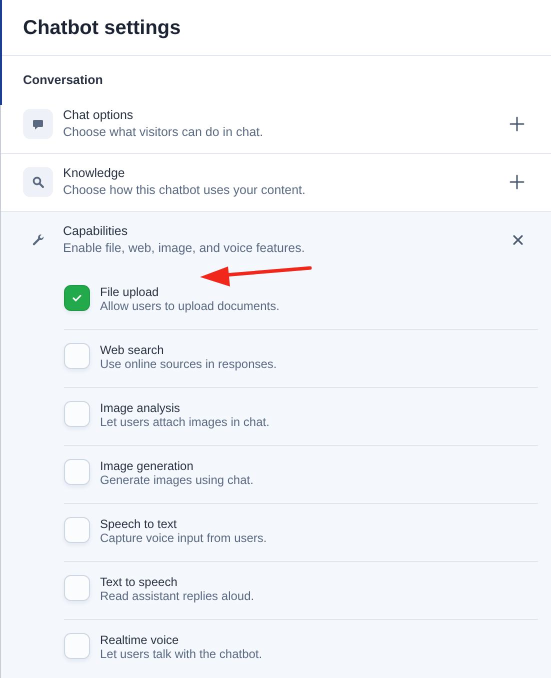 Image resolution: width=551 pixels, height=678 pixels. What do you see at coordinates (63, 80) in the screenshot?
I see `section-heading: Conversation` at bounding box center [63, 80].